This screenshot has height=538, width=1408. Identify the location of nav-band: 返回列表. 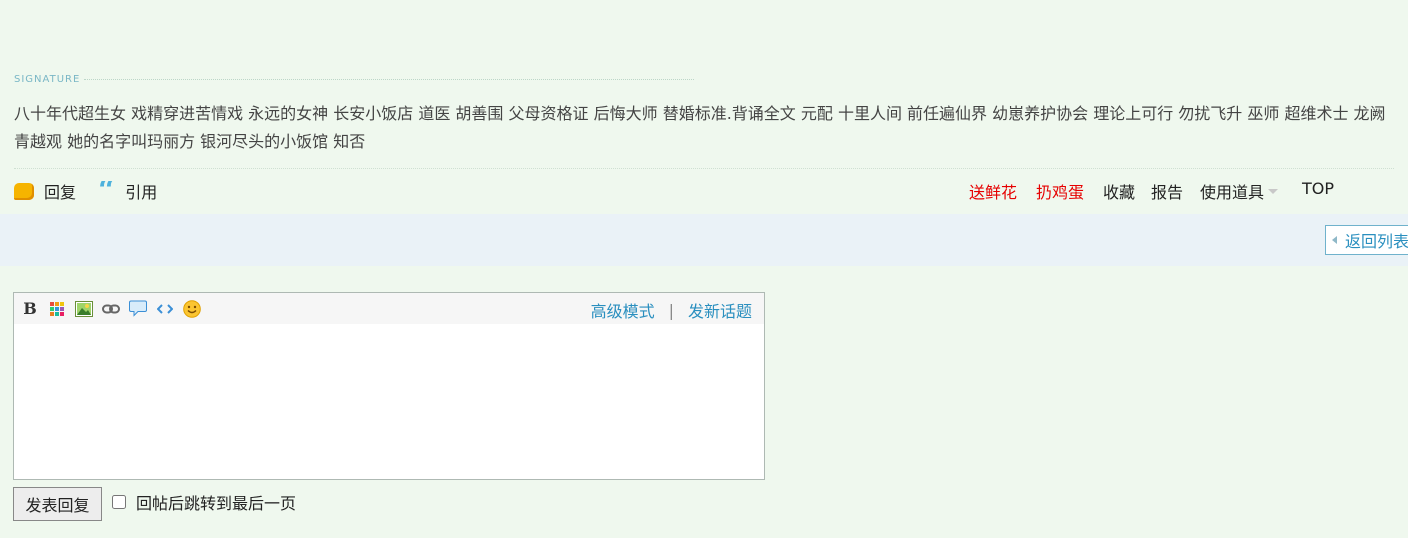
(704, 240).